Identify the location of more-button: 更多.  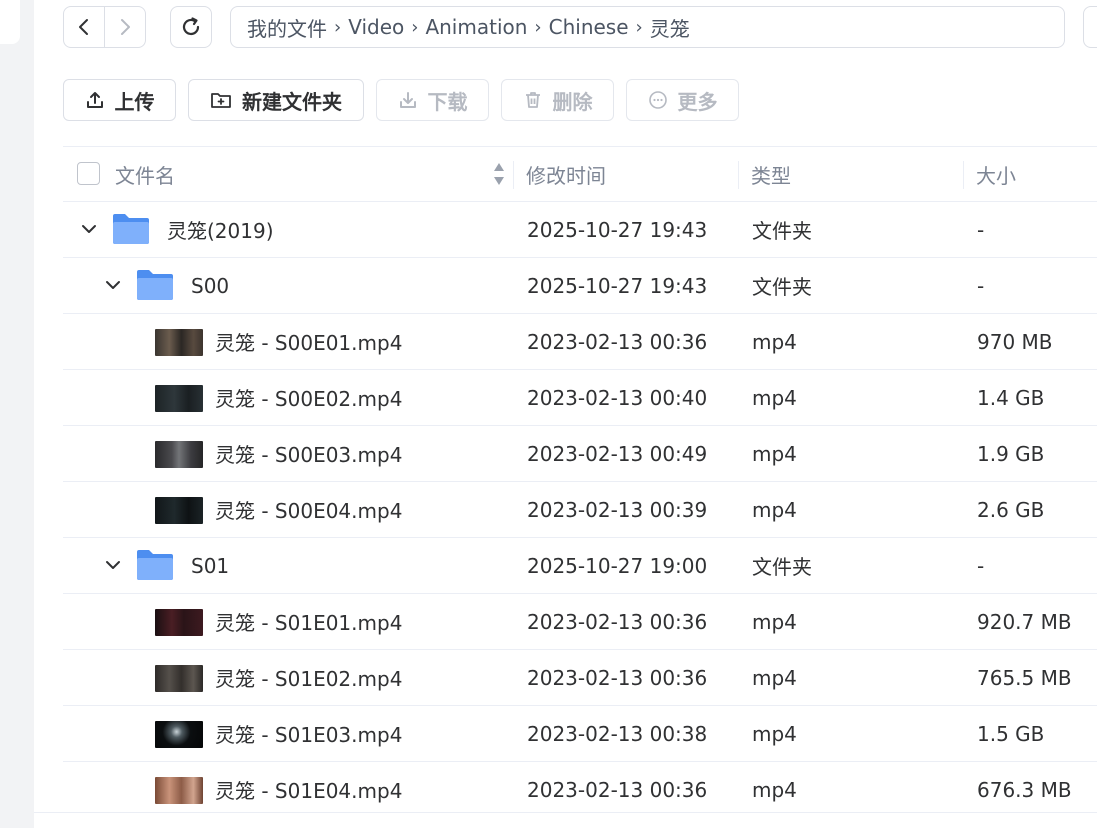
(682, 100).